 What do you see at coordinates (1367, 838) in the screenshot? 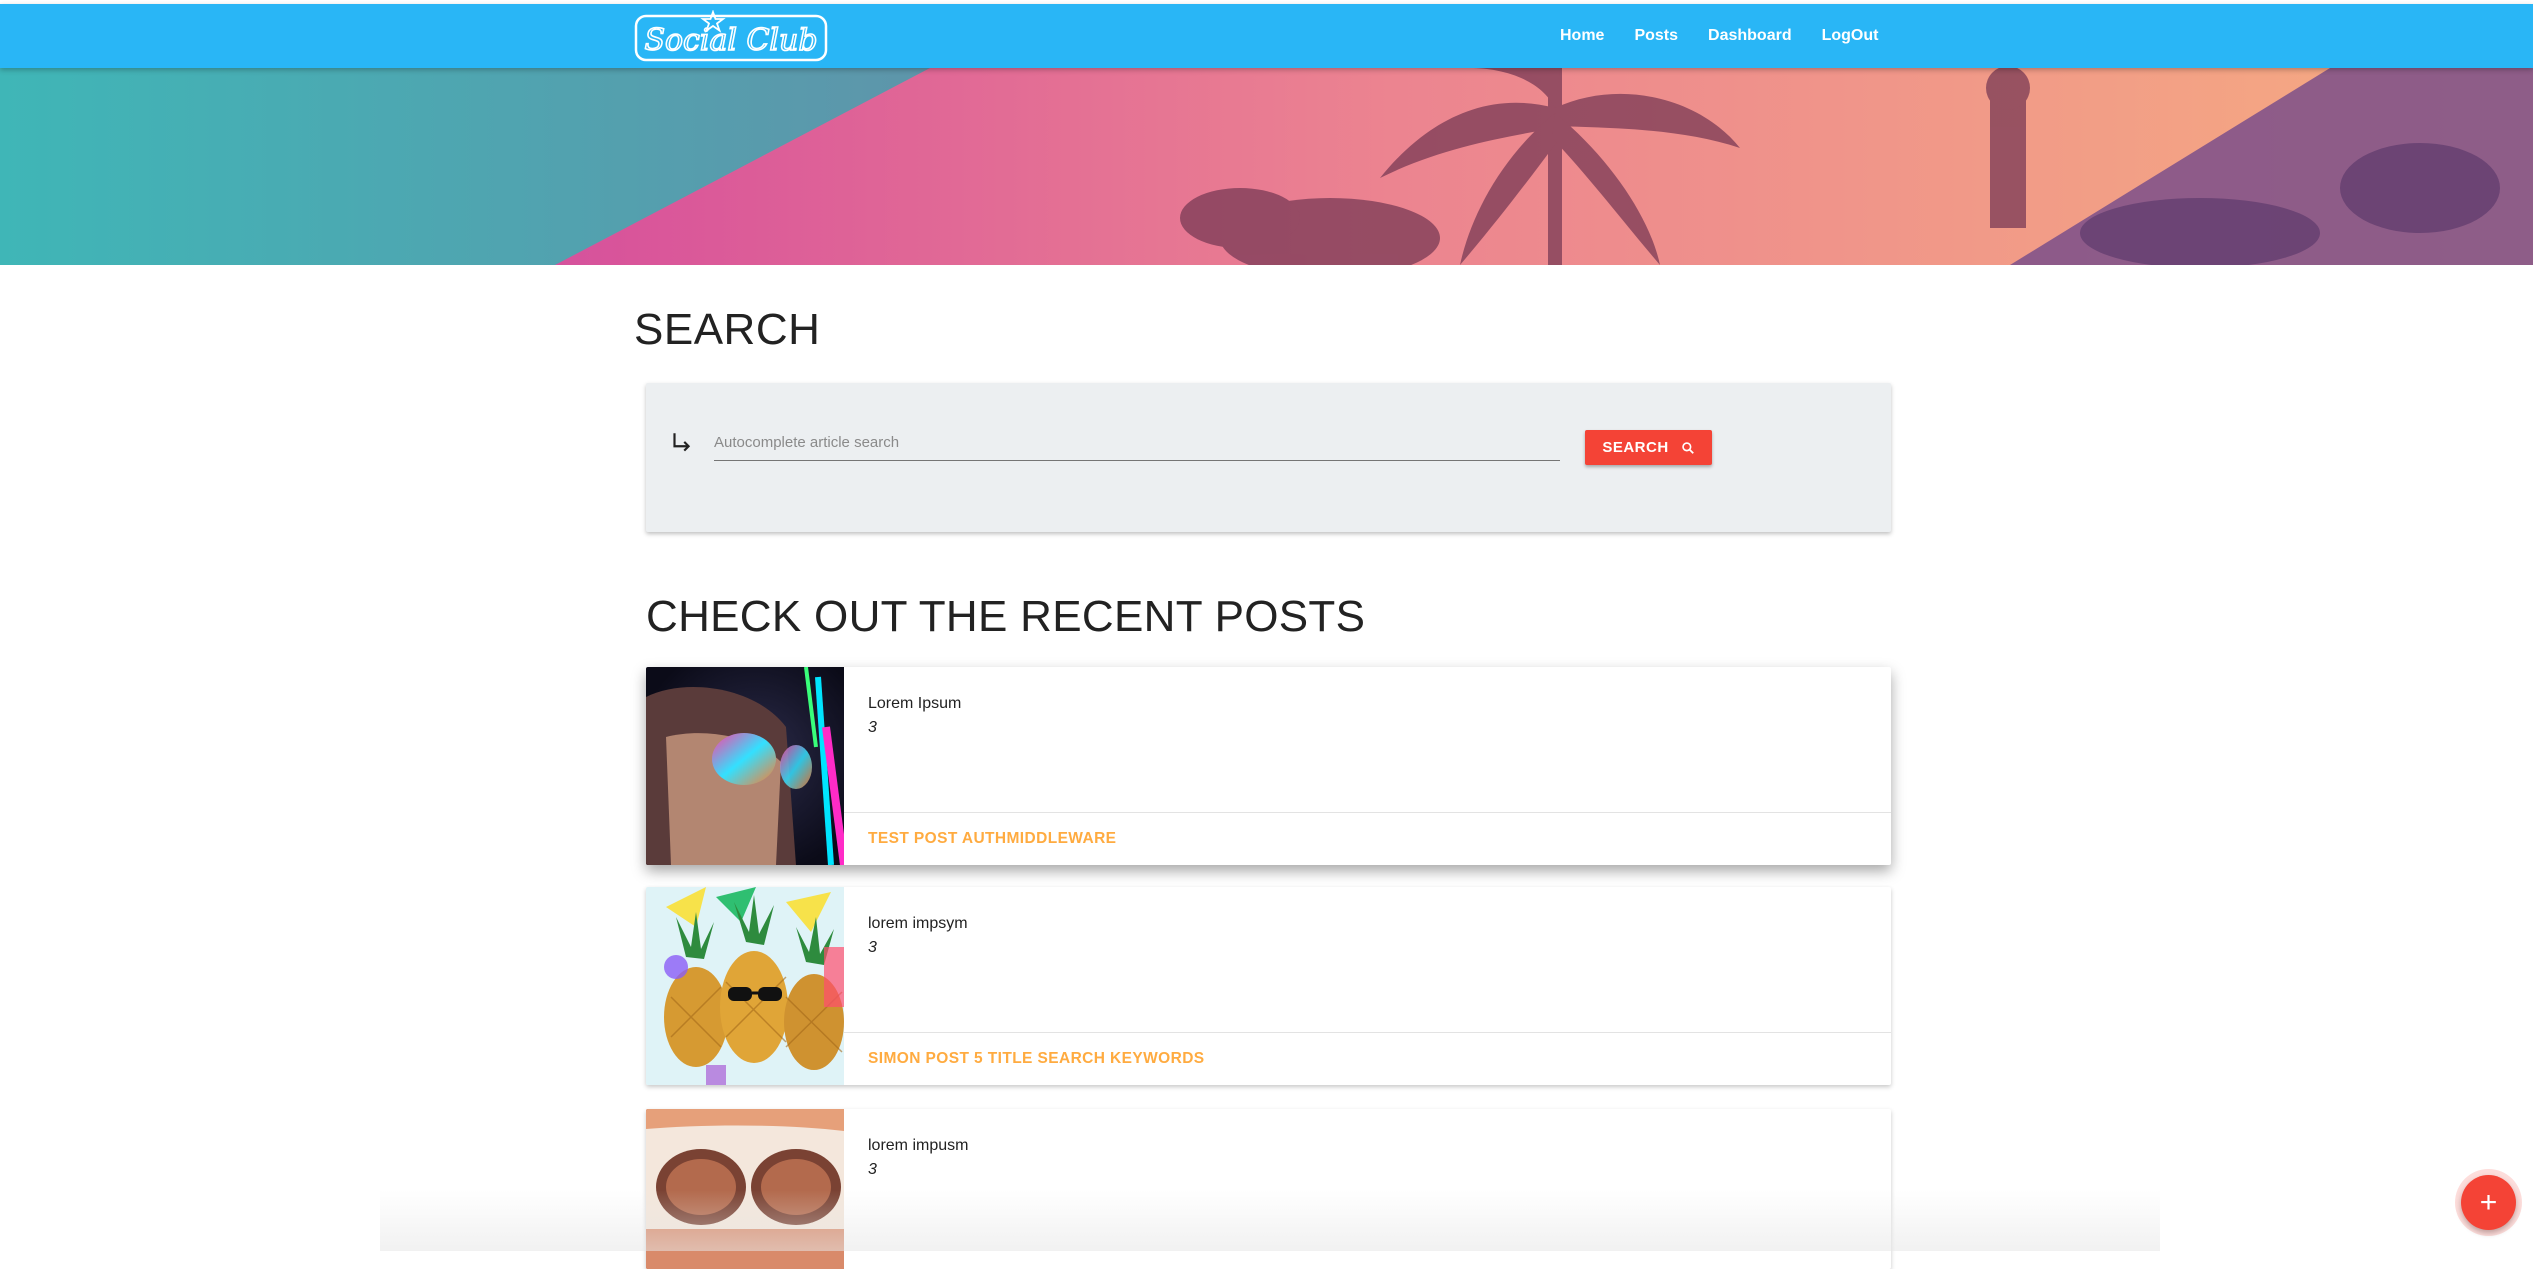
I see `post-title-link: TEST POST AUTHMIDDLEWARE` at bounding box center [1367, 838].